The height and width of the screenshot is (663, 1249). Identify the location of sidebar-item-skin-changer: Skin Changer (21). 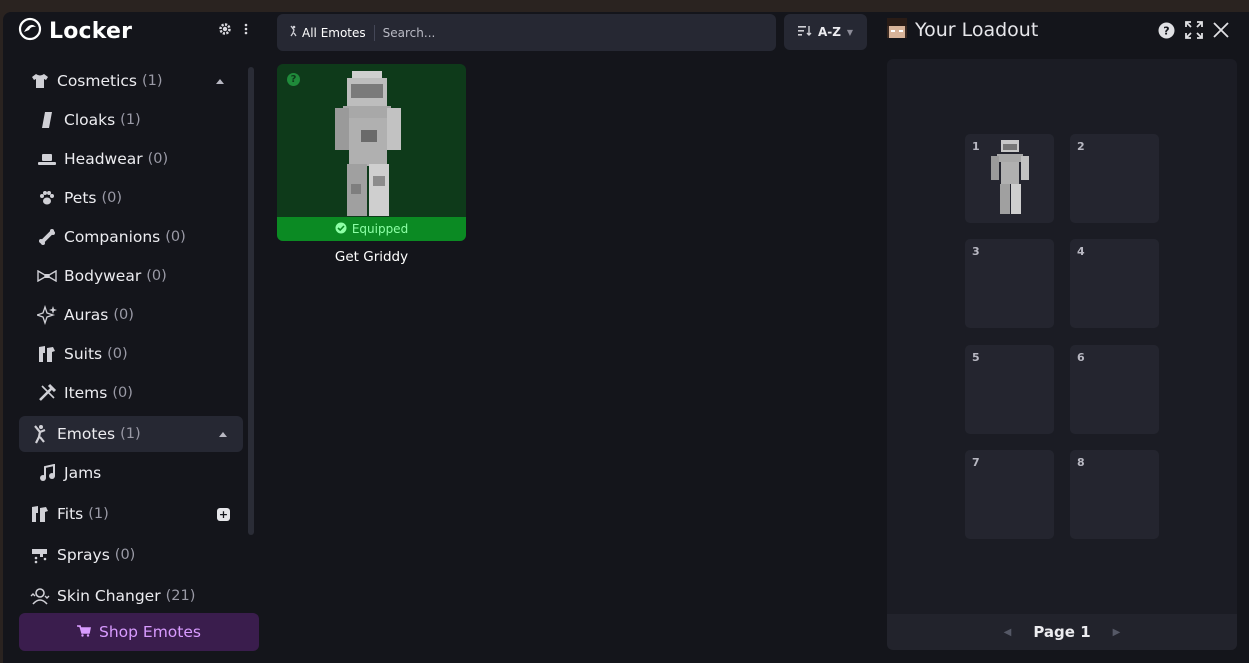
(112, 596).